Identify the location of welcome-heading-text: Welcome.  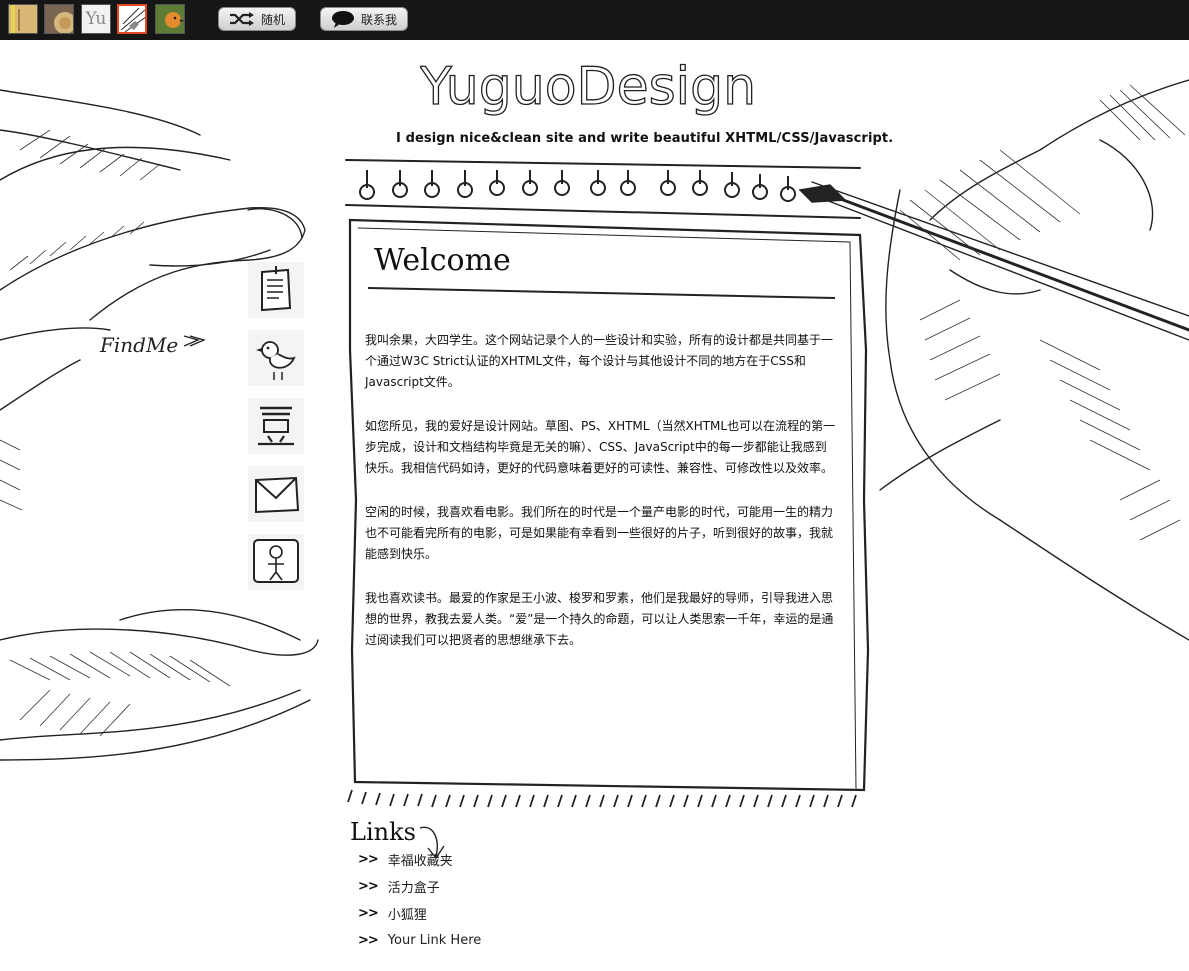
(442, 260).